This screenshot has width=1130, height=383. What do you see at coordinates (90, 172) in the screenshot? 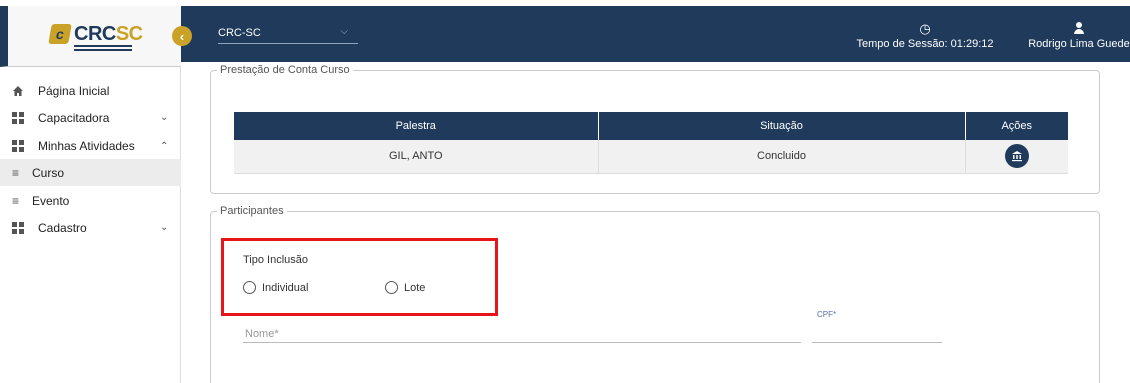
I see `sidebar-item-curso: ≡ Curso` at bounding box center [90, 172].